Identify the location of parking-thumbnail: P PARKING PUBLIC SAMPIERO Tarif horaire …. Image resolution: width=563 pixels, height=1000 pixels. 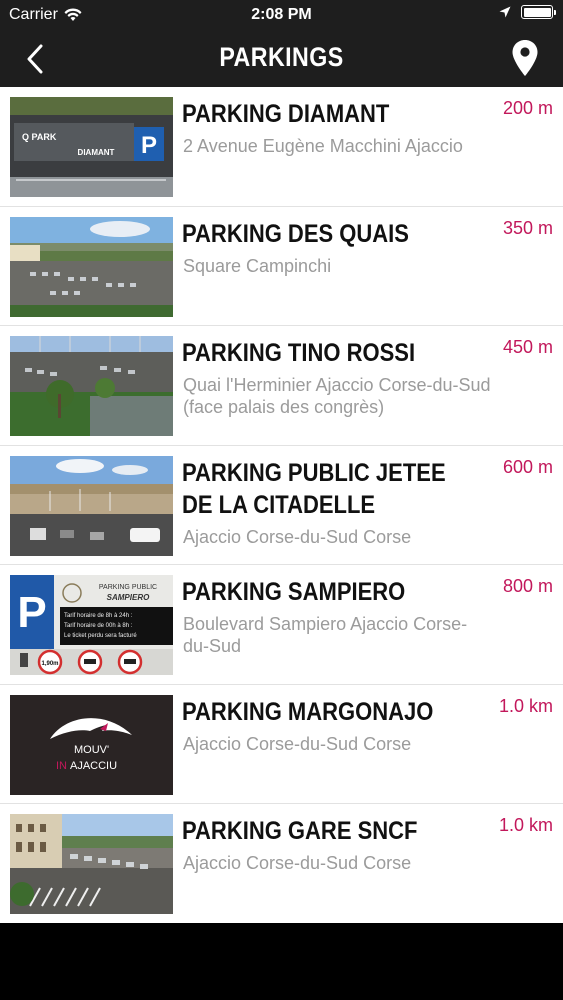
(91, 625).